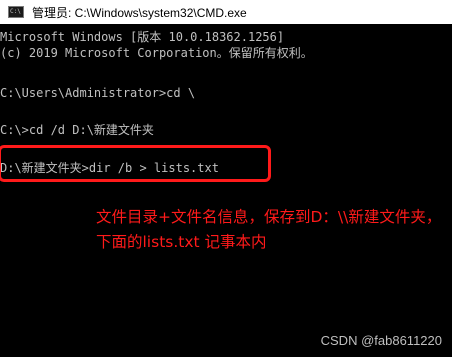 The width and height of the screenshot is (452, 357). What do you see at coordinates (142, 37) in the screenshot?
I see `console-line-version: Microsoft Windows [版本 10.0.18362.1256]` at bounding box center [142, 37].